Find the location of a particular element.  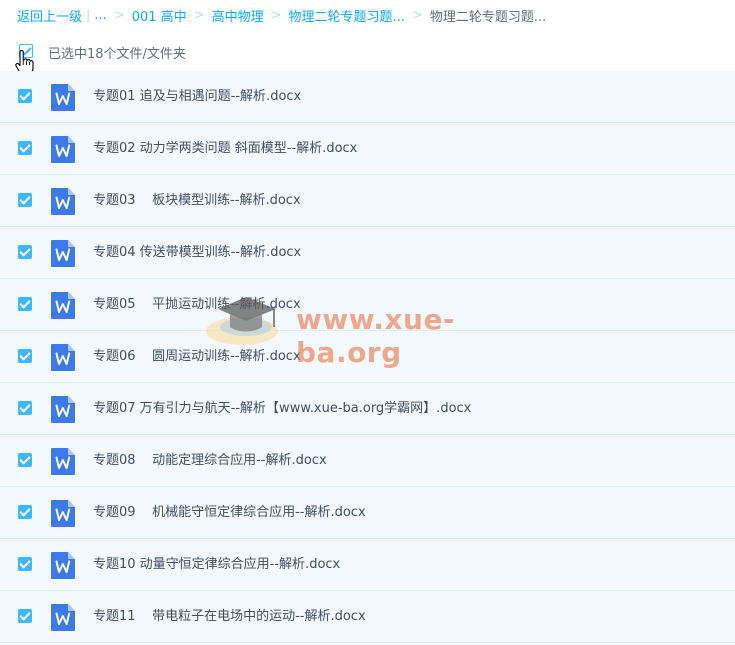

file-name: 专题08 动能定理综合应用--解析.docx is located at coordinates (210, 460).